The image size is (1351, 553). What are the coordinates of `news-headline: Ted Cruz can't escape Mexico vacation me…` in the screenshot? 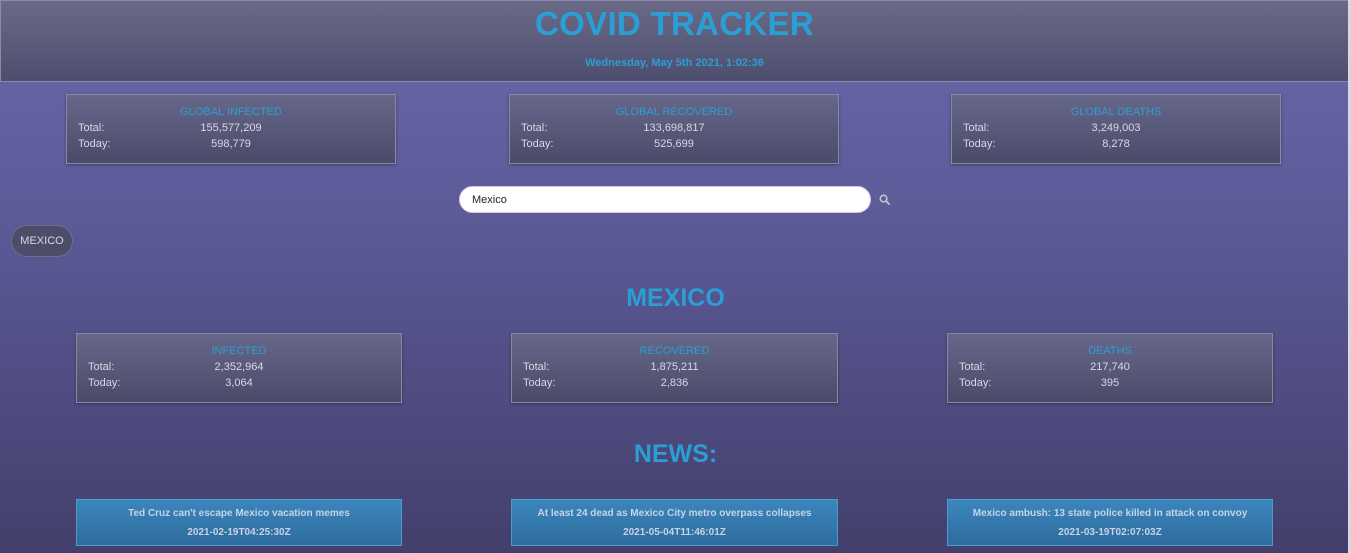 It's located at (239, 513).